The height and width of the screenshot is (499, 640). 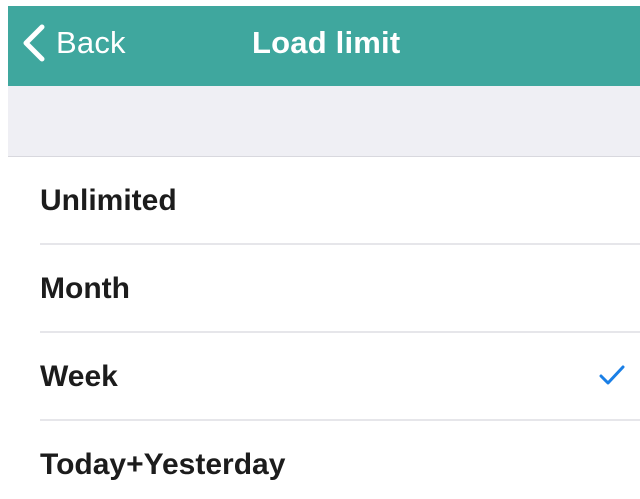 I want to click on back-label: Back, so click(x=91, y=42).